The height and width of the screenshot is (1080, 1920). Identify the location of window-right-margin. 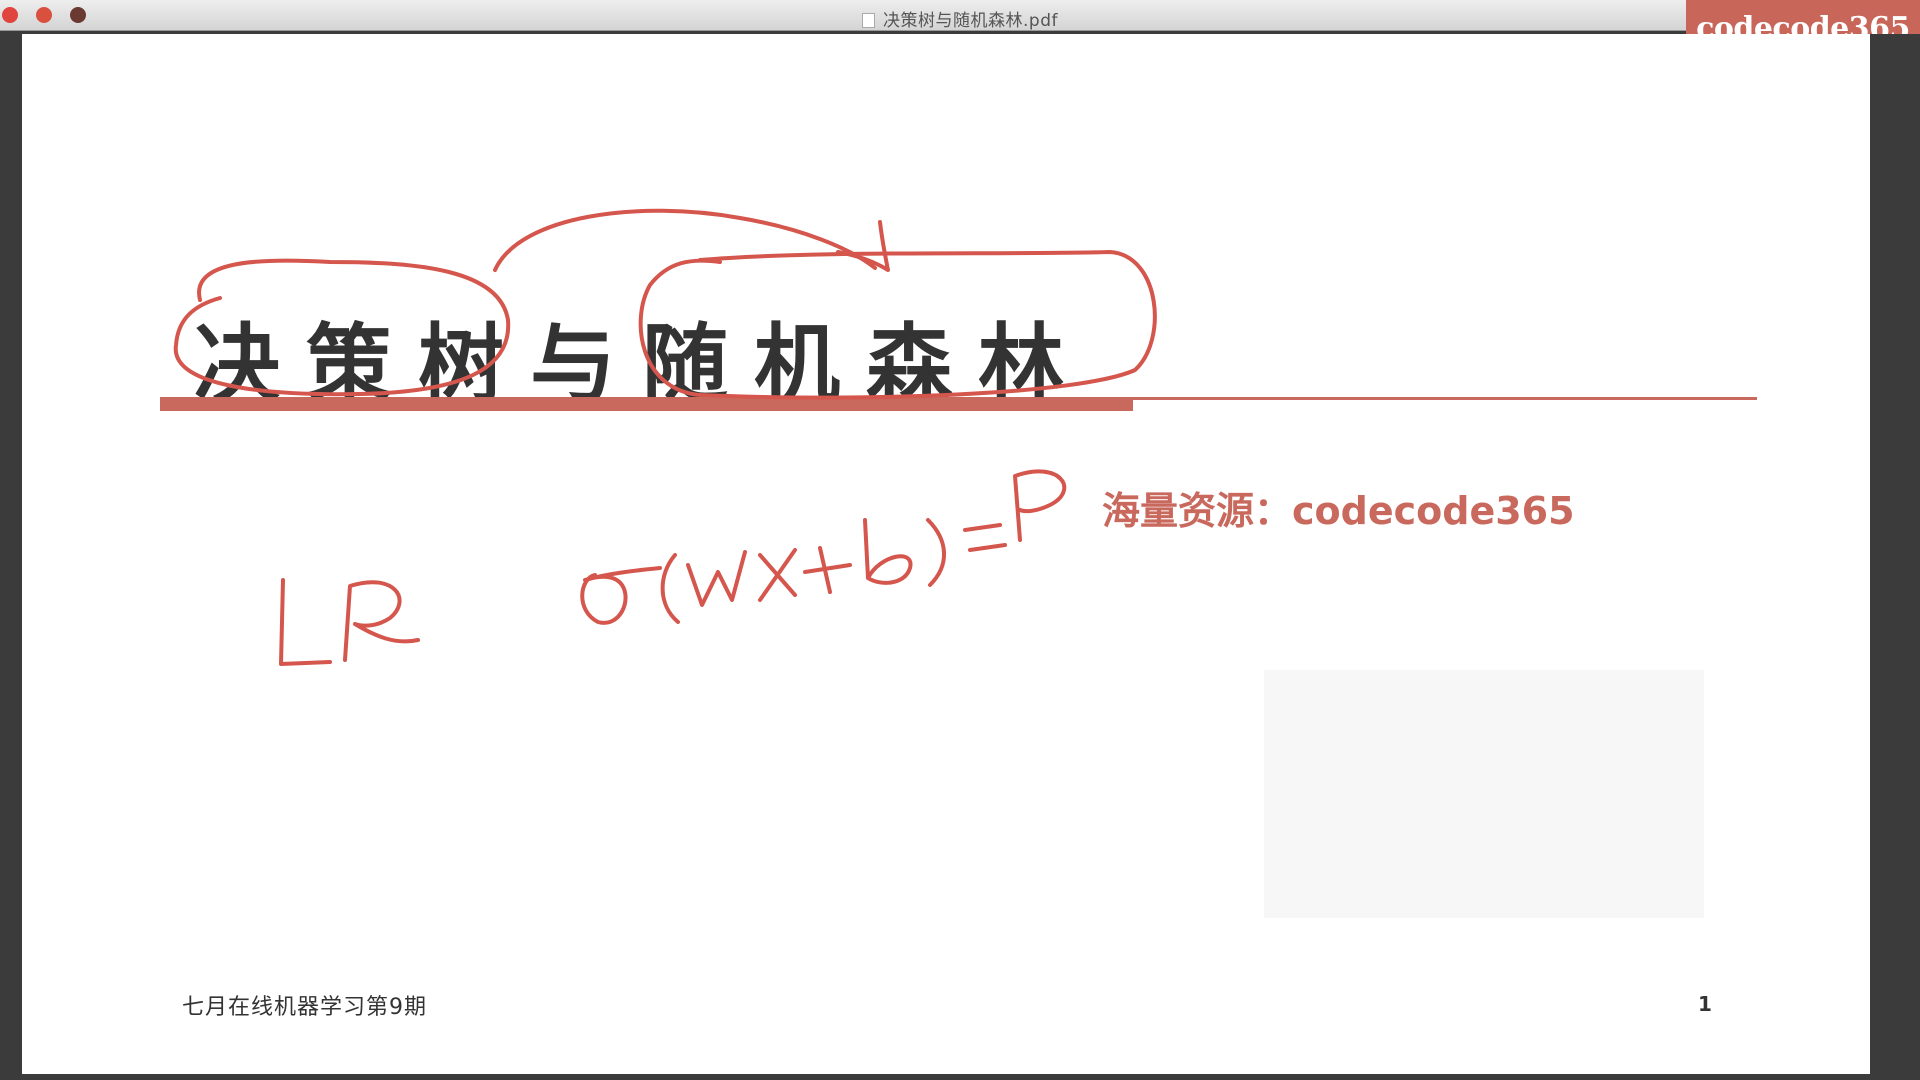
(1895, 557).